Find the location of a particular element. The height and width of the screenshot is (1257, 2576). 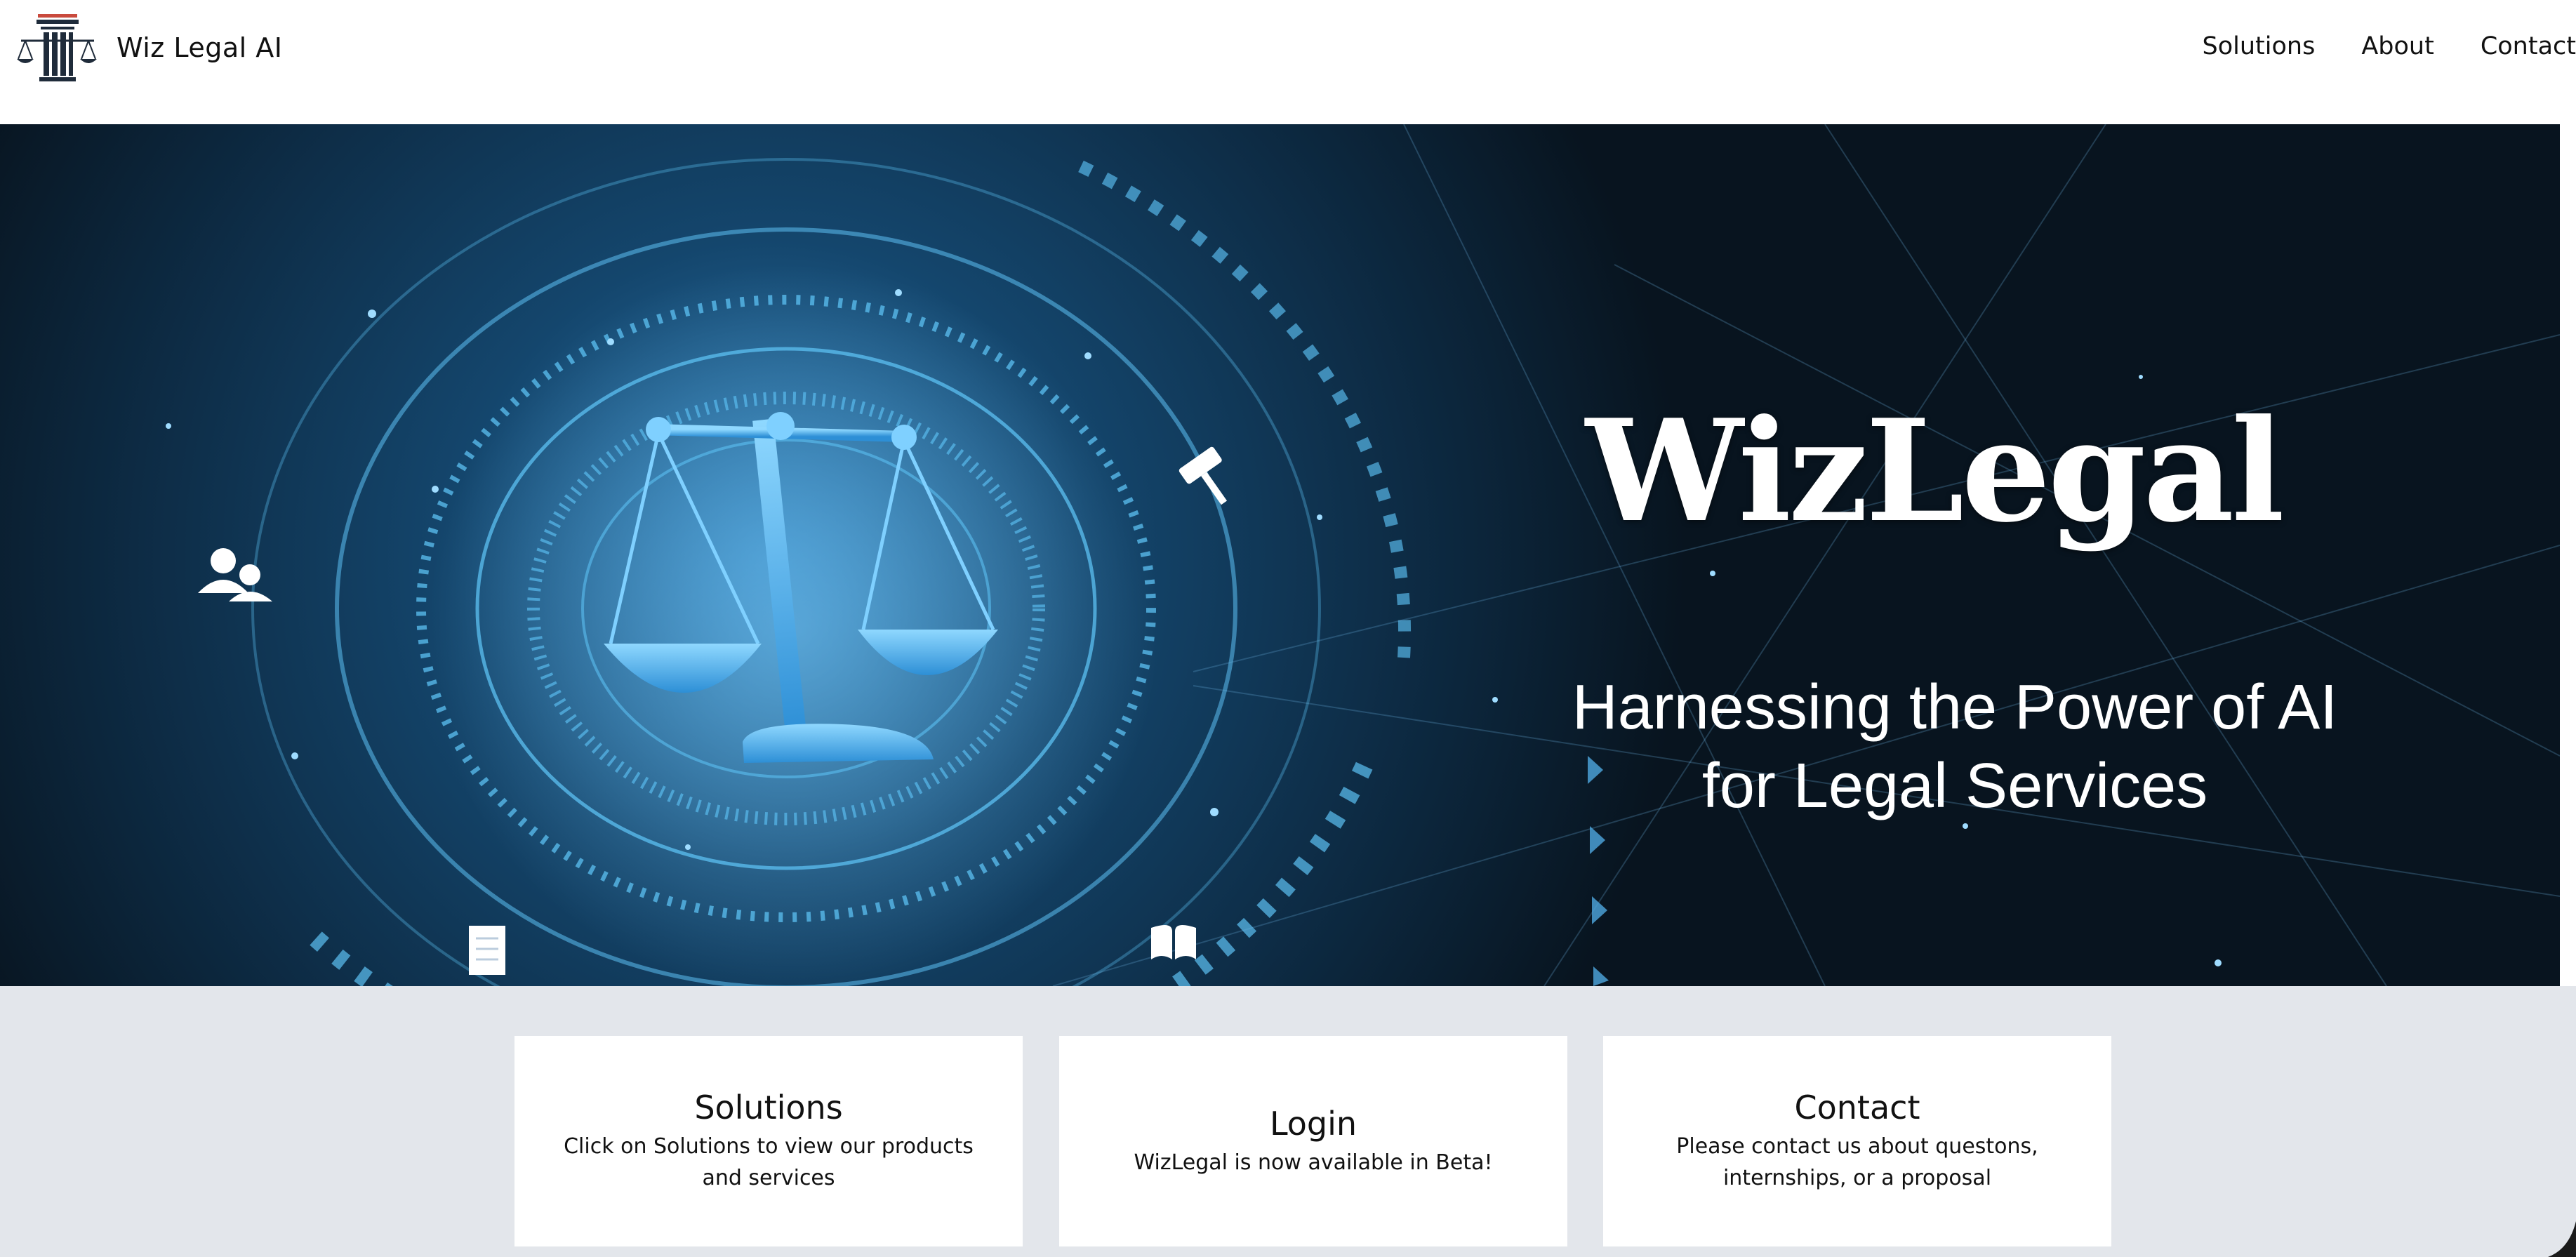

nav-link-about: About is located at coordinates (2398, 46).